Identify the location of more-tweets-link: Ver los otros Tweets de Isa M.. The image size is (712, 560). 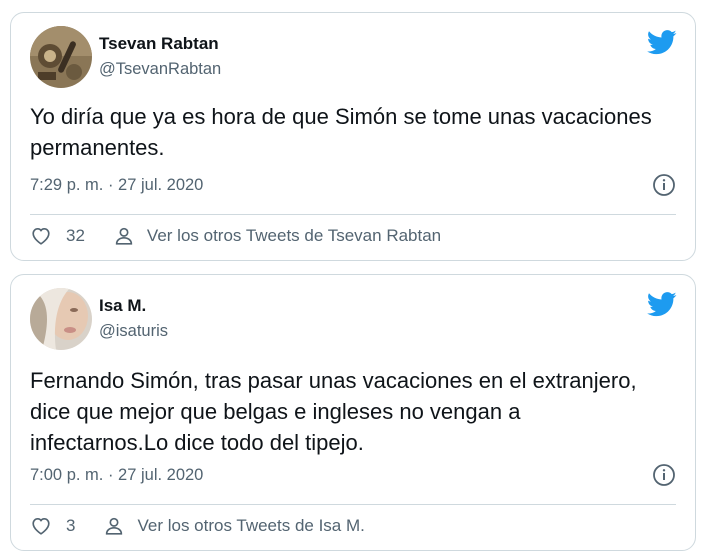
(234, 526).